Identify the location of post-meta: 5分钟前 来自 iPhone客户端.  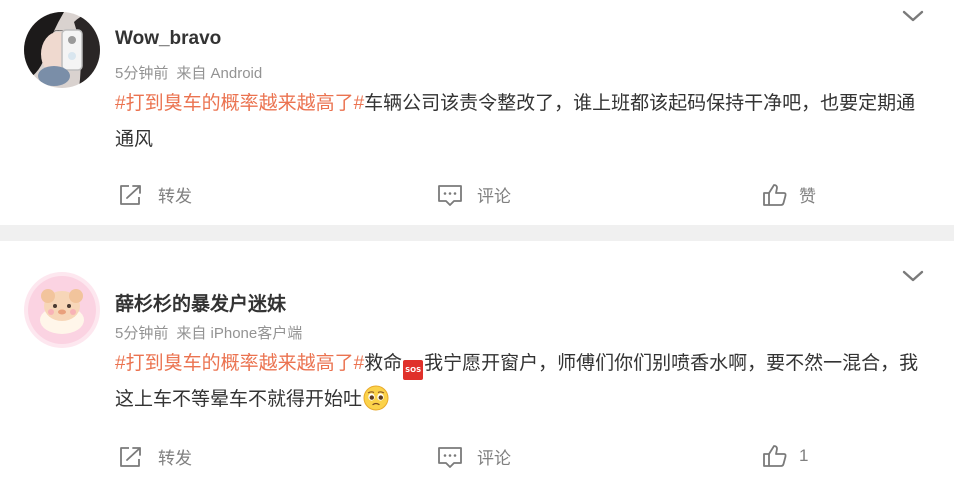
(208, 332).